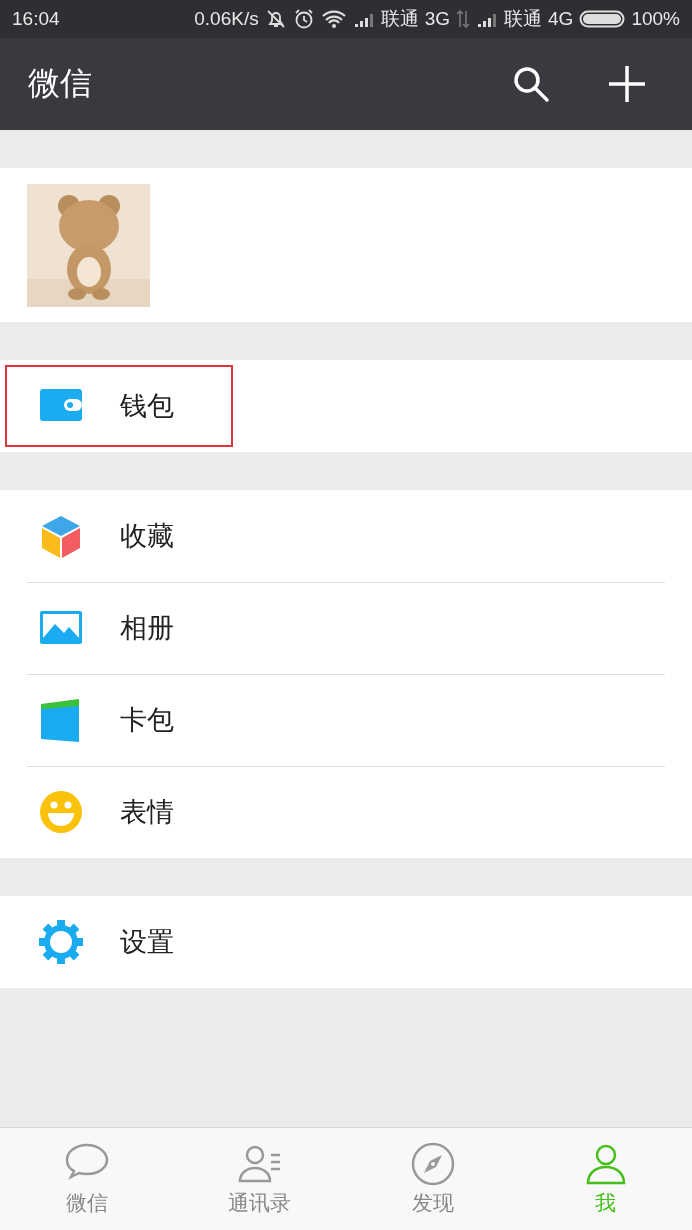 Image resolution: width=692 pixels, height=1230 pixels. Describe the element at coordinates (61, 812) in the screenshot. I see `smiley-icon` at that location.